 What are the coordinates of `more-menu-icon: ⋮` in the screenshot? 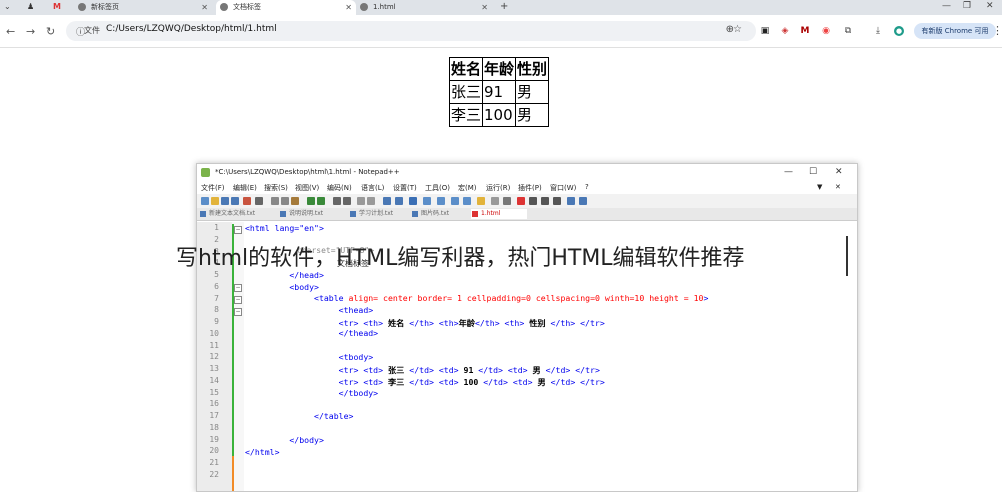 It's located at (997, 30).